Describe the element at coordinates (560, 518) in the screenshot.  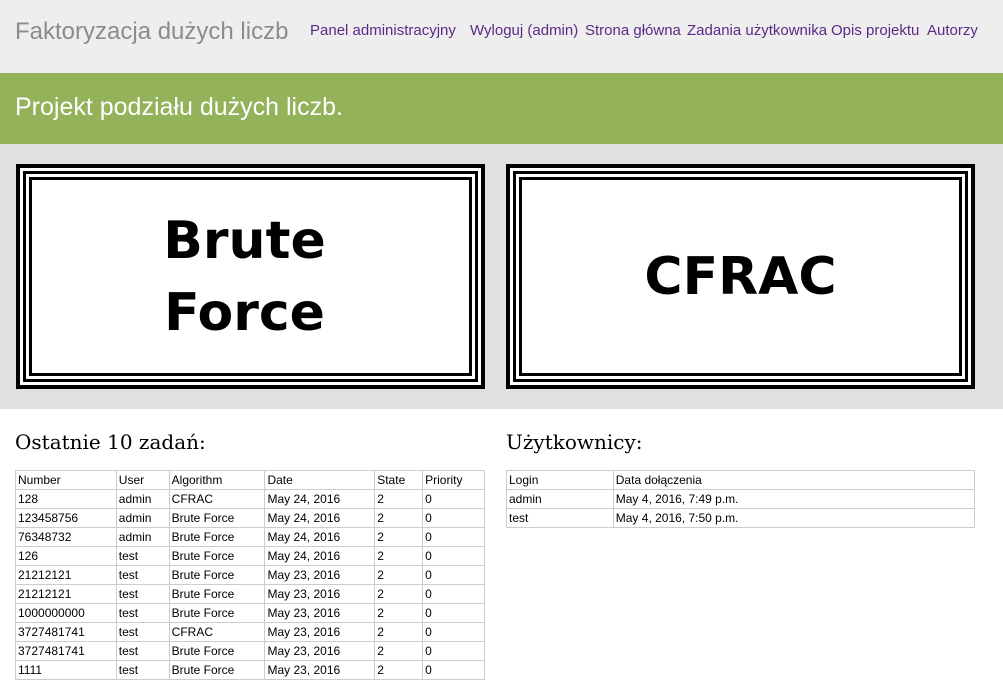
I see `cell-login: test` at that location.